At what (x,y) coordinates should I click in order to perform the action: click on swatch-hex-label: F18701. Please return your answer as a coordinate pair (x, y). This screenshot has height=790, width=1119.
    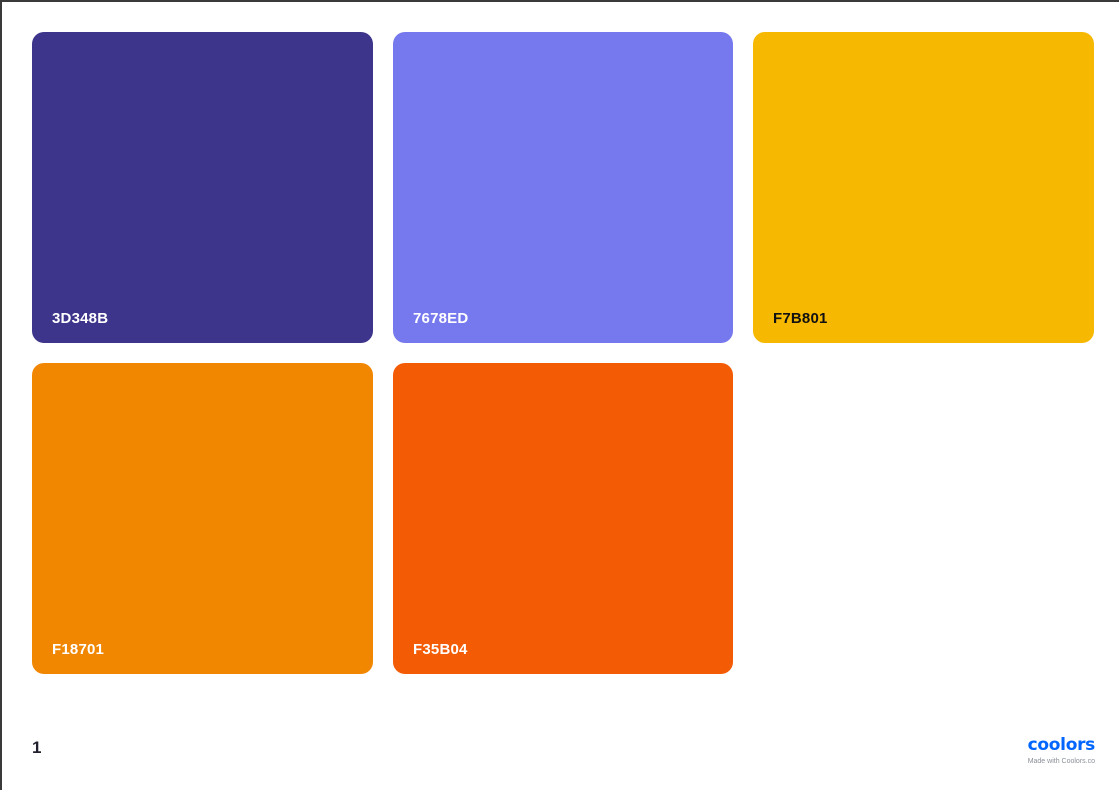
    Looking at the image, I should click on (78, 649).